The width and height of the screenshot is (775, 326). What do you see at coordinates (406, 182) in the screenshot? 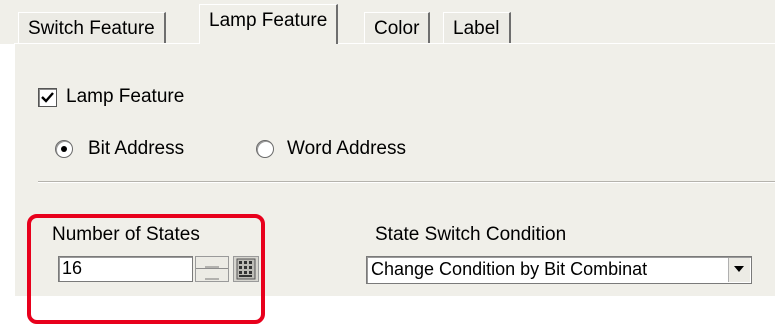
I see `group-separator` at bounding box center [406, 182].